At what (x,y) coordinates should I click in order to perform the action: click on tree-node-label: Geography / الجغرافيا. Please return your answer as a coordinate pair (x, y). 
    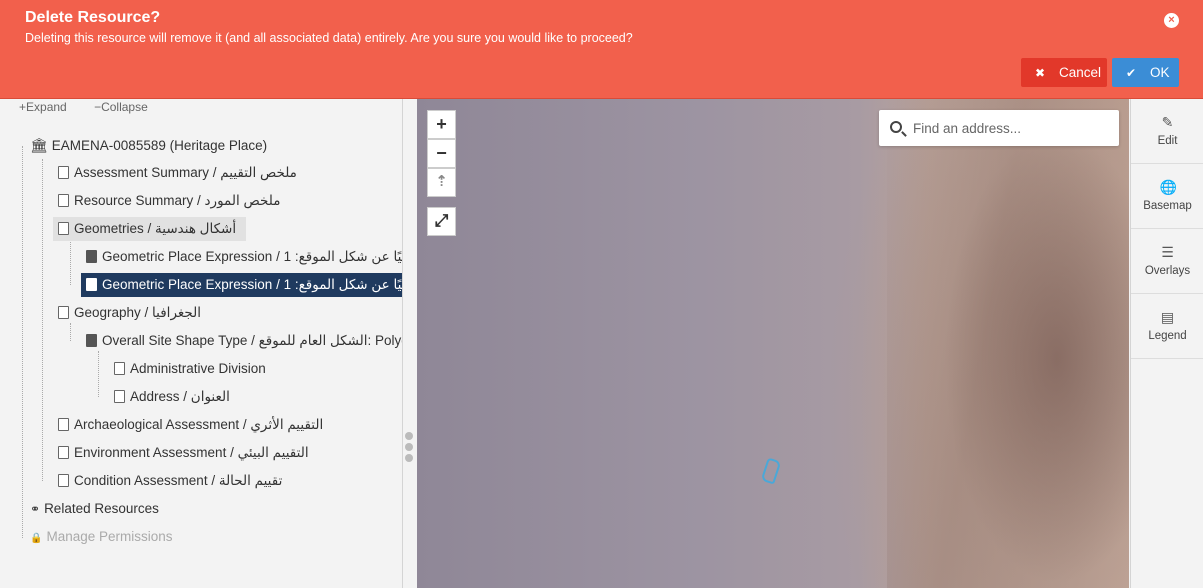
    Looking at the image, I should click on (137, 312).